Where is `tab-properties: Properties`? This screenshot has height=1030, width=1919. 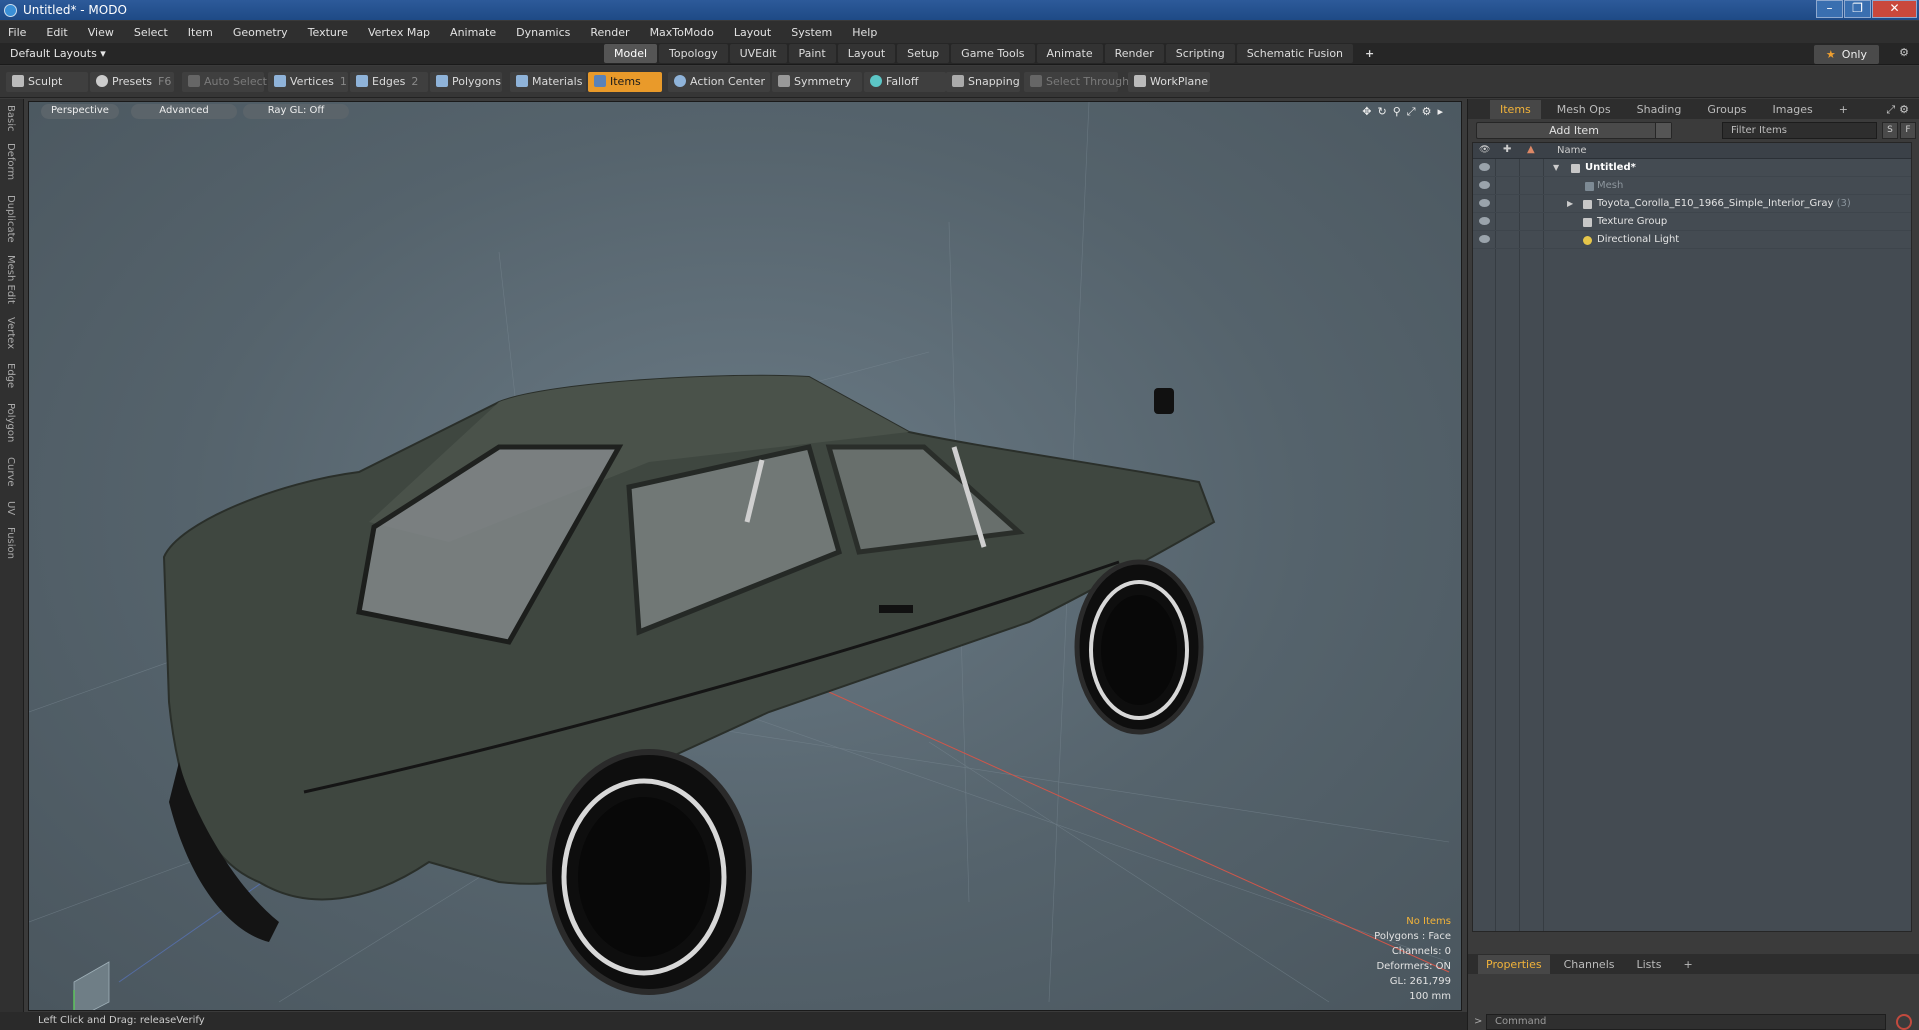 tab-properties: Properties is located at coordinates (1514, 964).